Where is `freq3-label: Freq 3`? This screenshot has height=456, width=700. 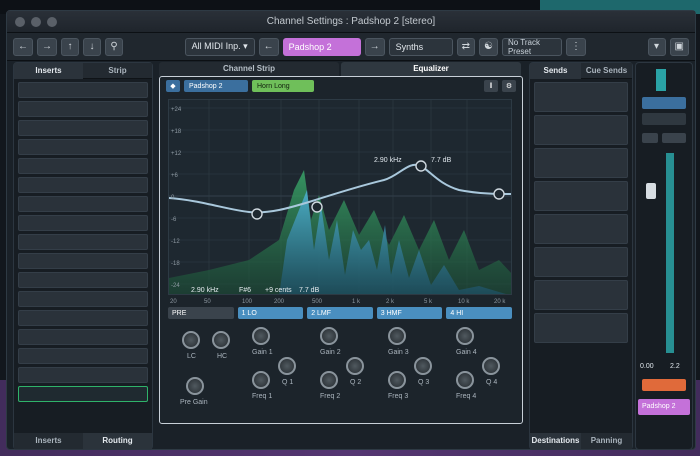
freq3-label: Freq 3 is located at coordinates (398, 396).